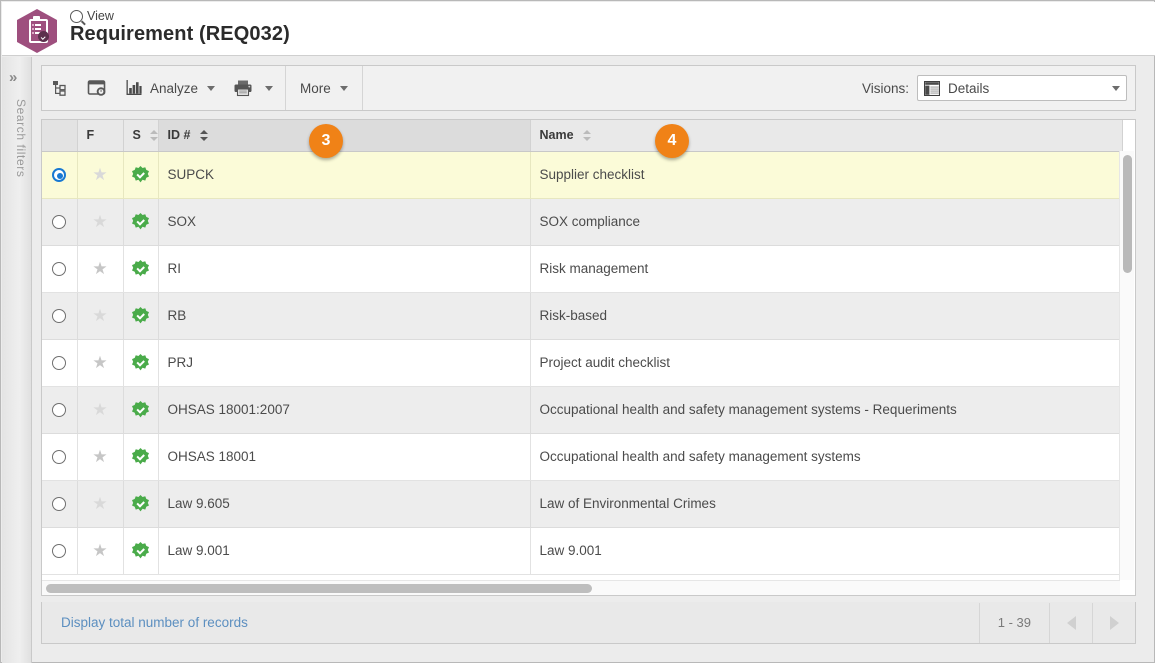 The height and width of the screenshot is (663, 1155). Describe the element at coordinates (344, 136) in the screenshot. I see `column-header-id: ID #` at that location.